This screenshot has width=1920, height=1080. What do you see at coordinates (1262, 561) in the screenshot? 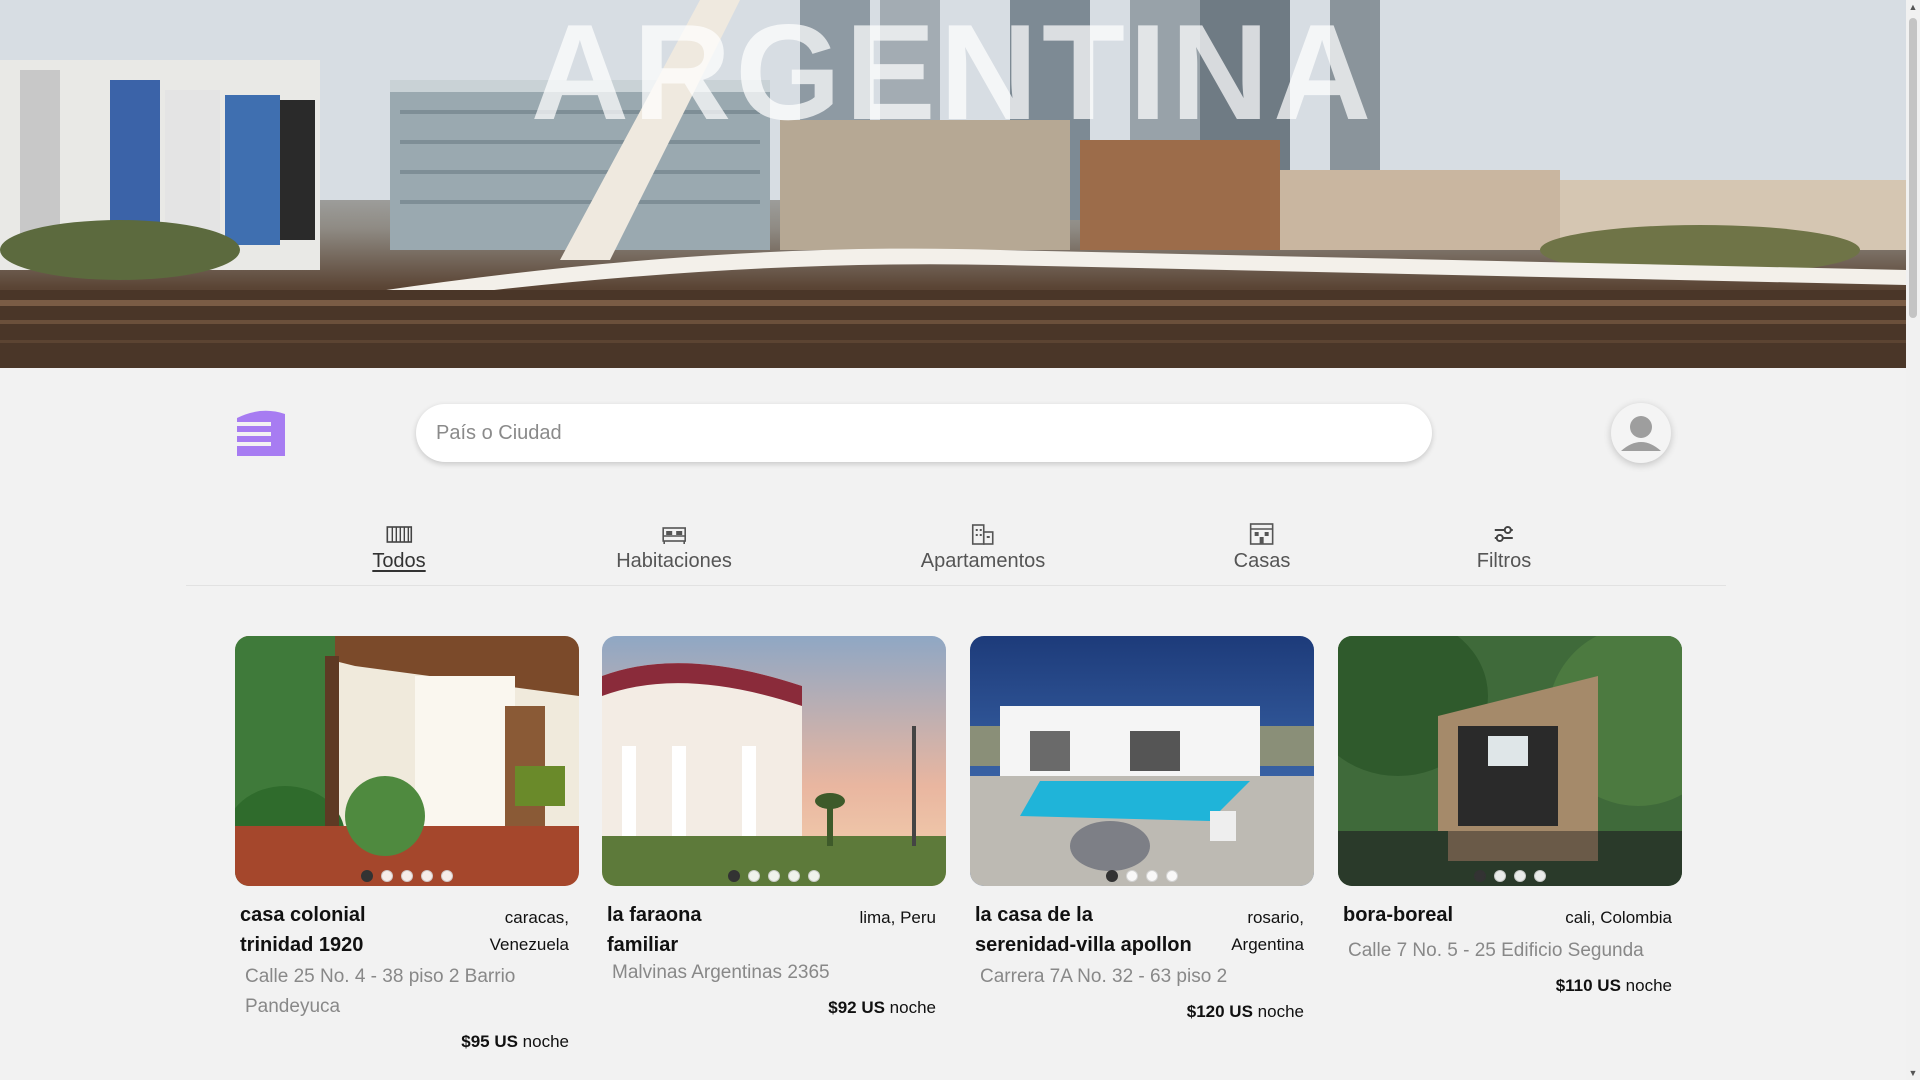
I see `tab-label: Casas` at bounding box center [1262, 561].